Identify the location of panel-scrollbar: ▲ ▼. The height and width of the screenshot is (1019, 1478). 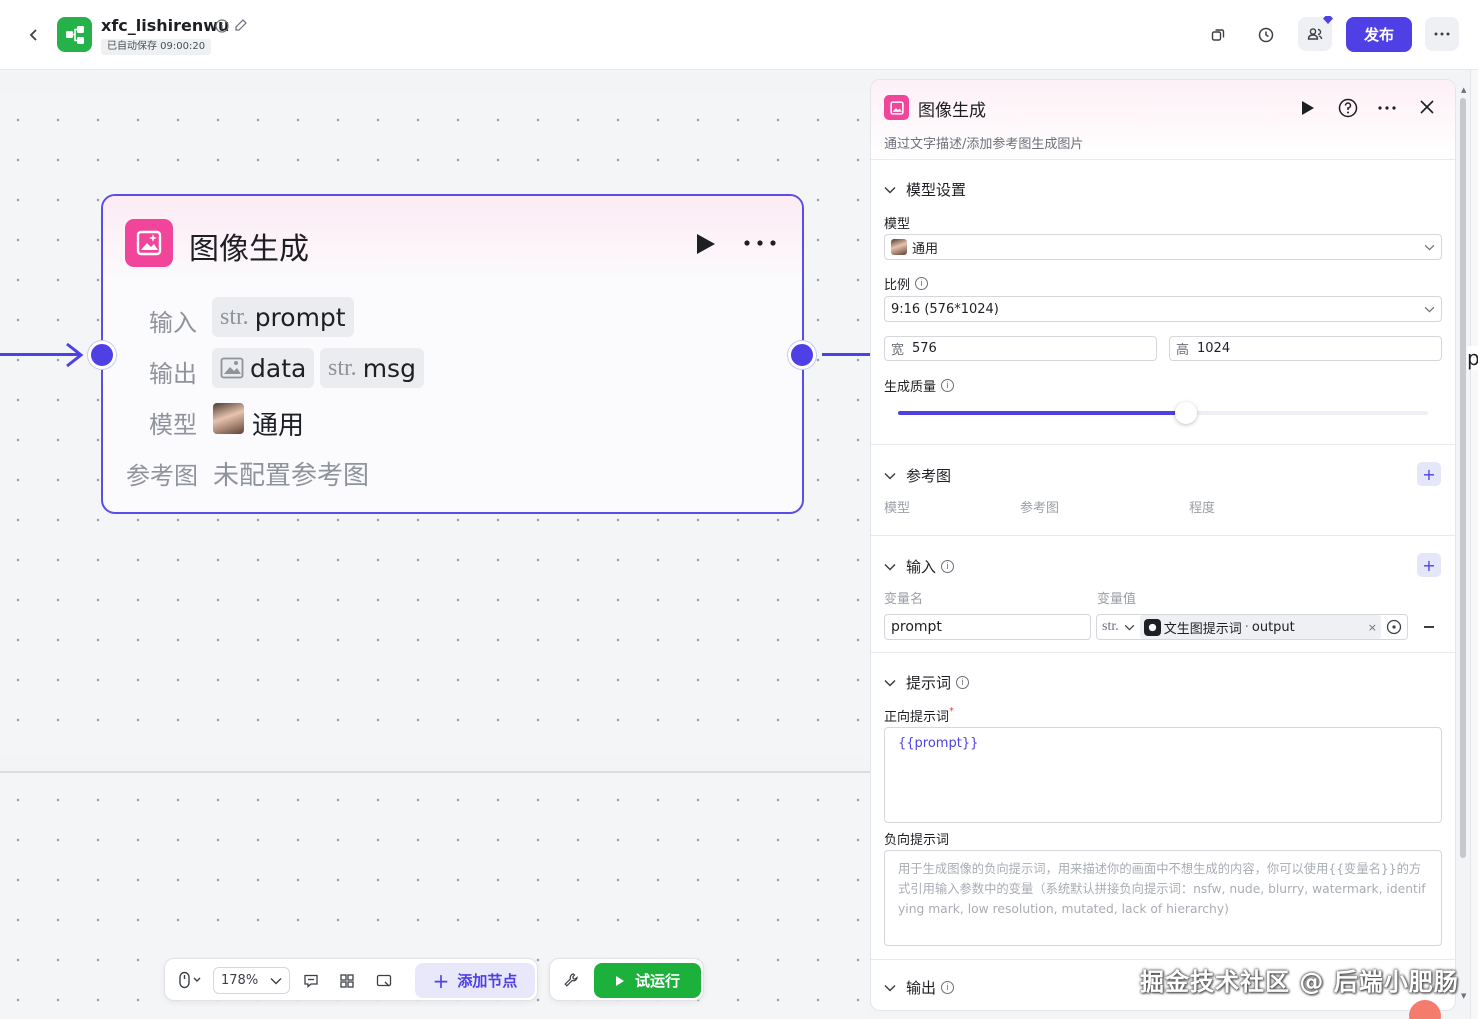
(1463, 545).